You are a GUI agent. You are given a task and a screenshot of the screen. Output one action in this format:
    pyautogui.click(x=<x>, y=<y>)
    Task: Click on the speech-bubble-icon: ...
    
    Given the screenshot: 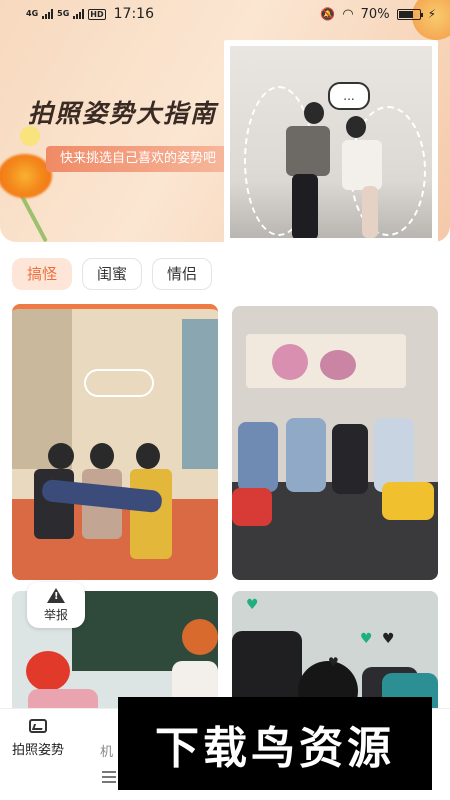 What is the action you would take?
    pyautogui.click(x=349, y=96)
    